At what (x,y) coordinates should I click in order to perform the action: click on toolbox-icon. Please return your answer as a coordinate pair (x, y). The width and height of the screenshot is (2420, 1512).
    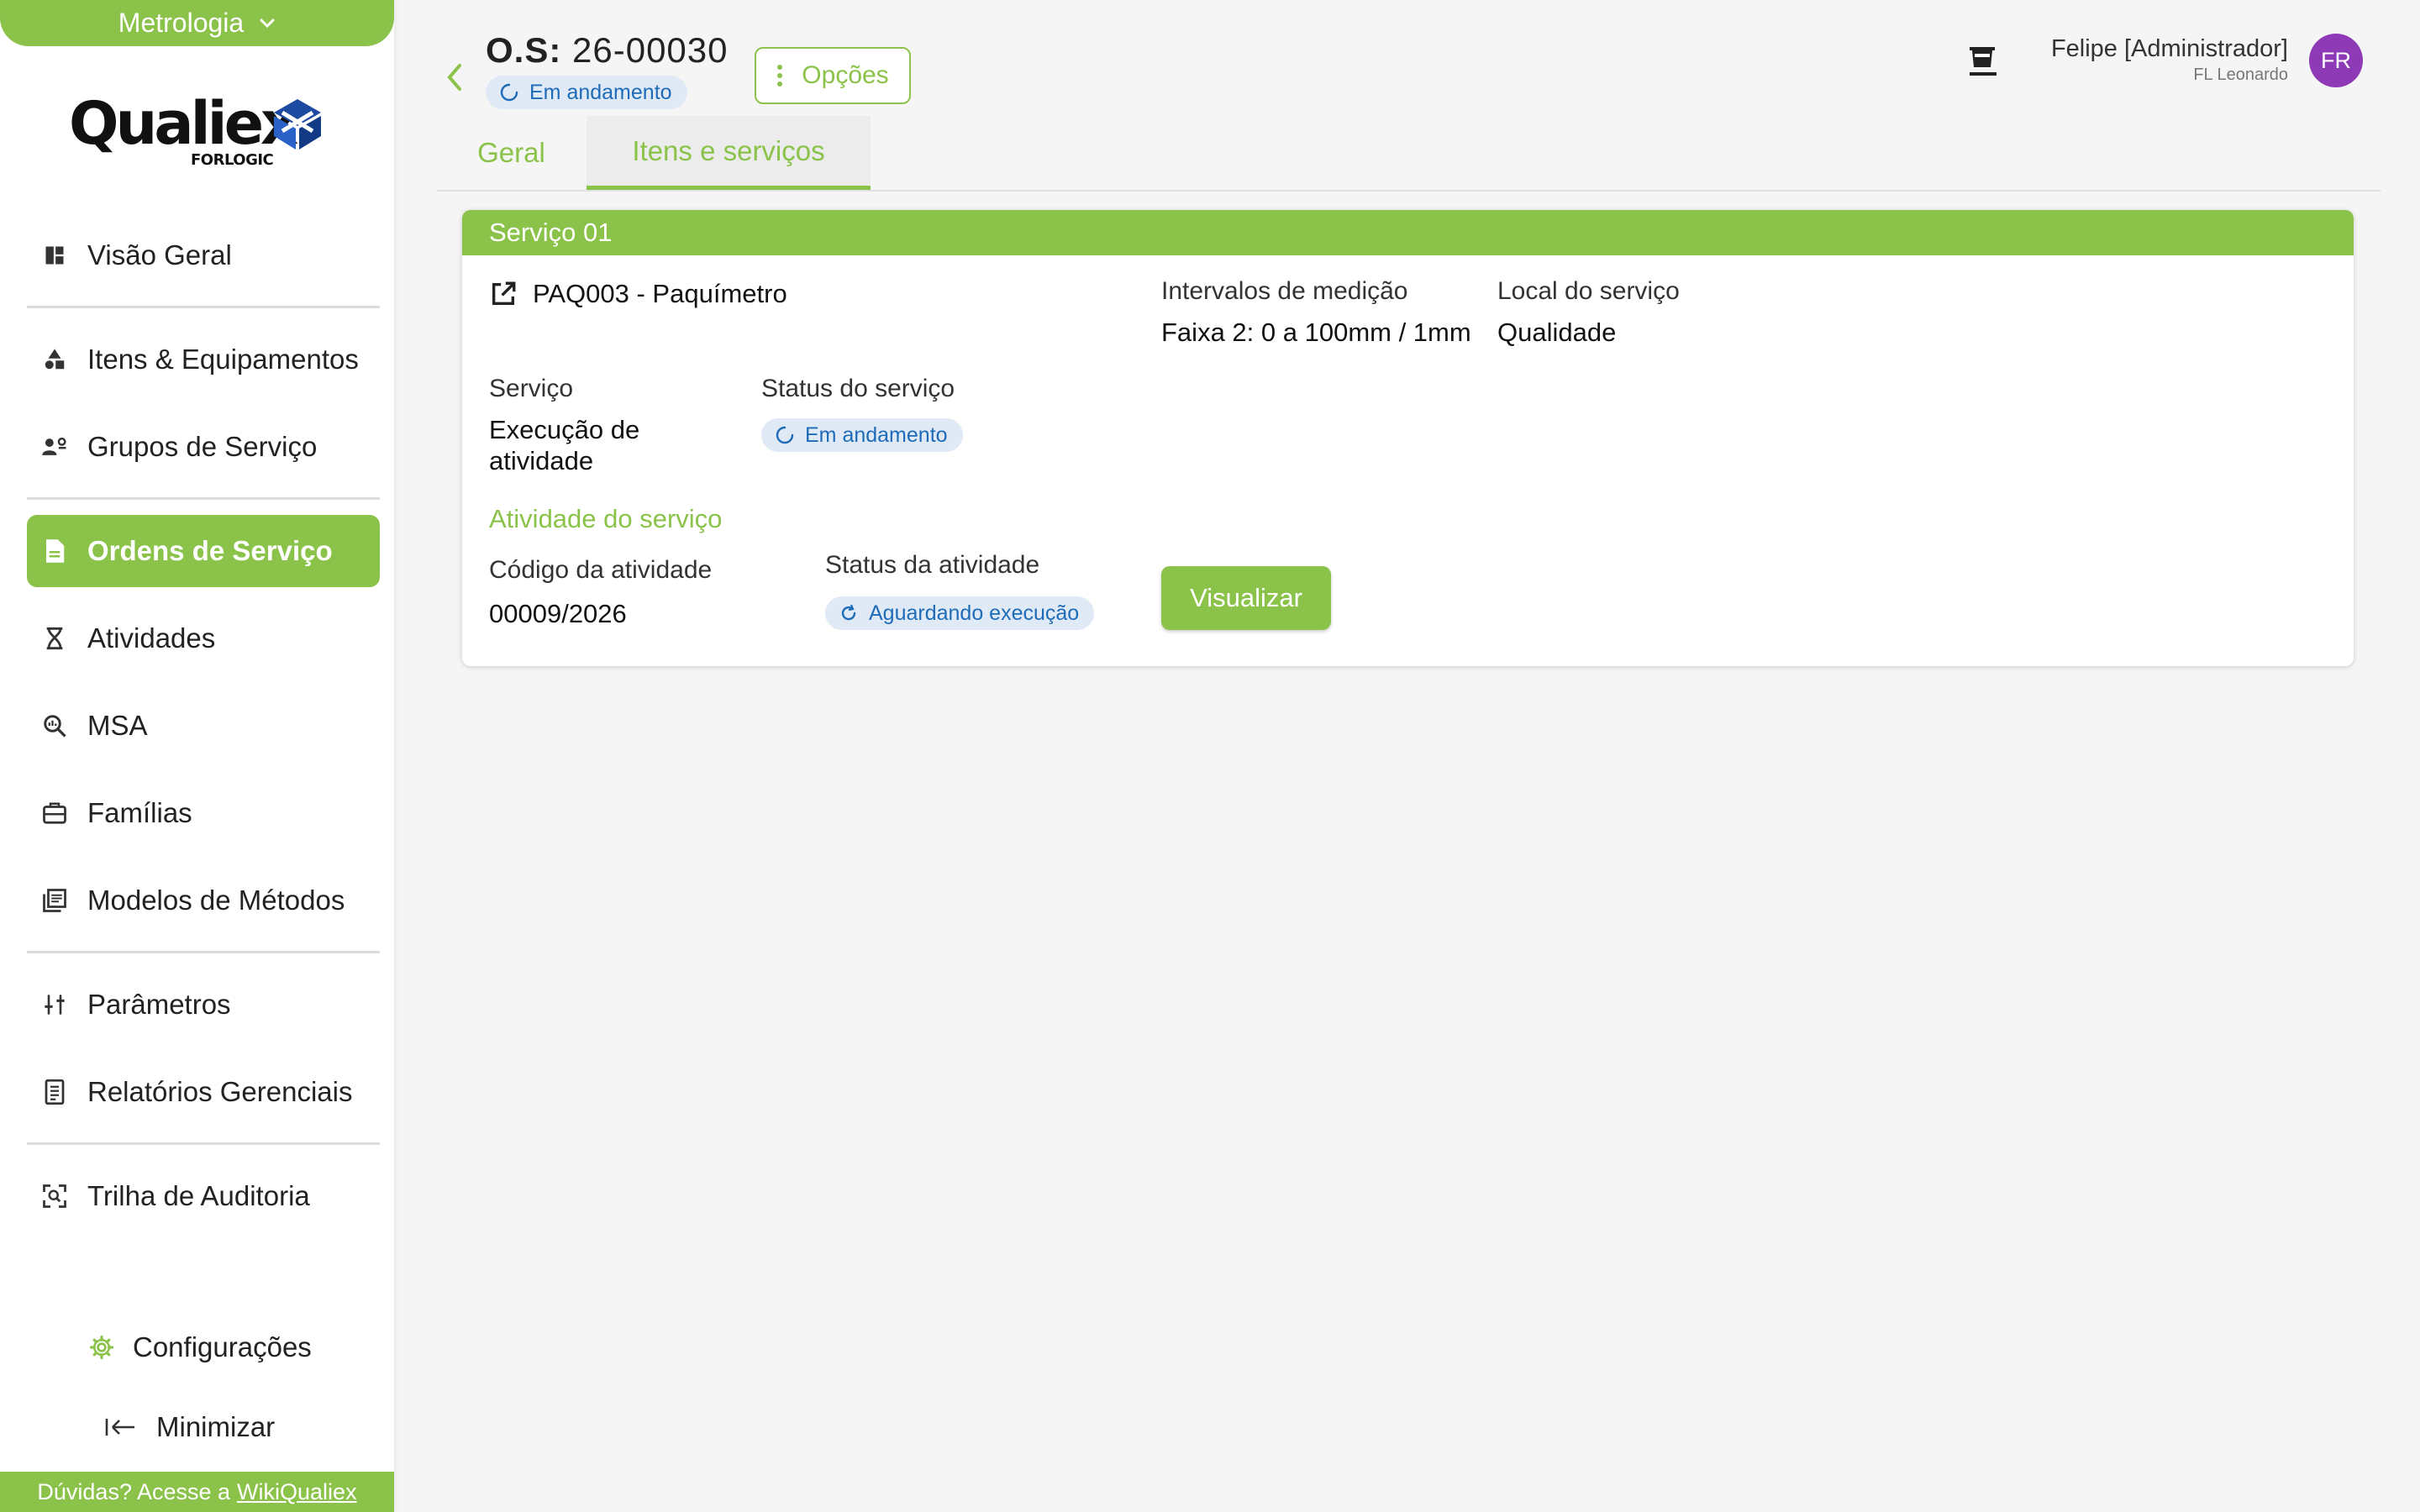
    Looking at the image, I should click on (54, 813).